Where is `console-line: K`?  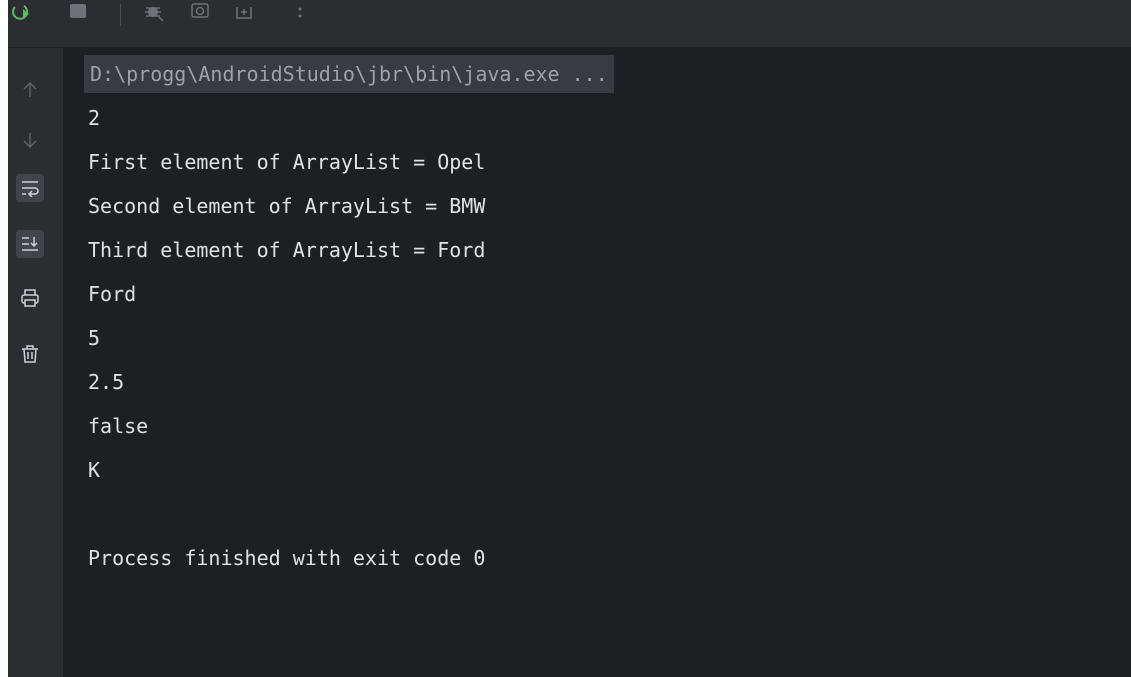
console-line: K is located at coordinates (94, 470).